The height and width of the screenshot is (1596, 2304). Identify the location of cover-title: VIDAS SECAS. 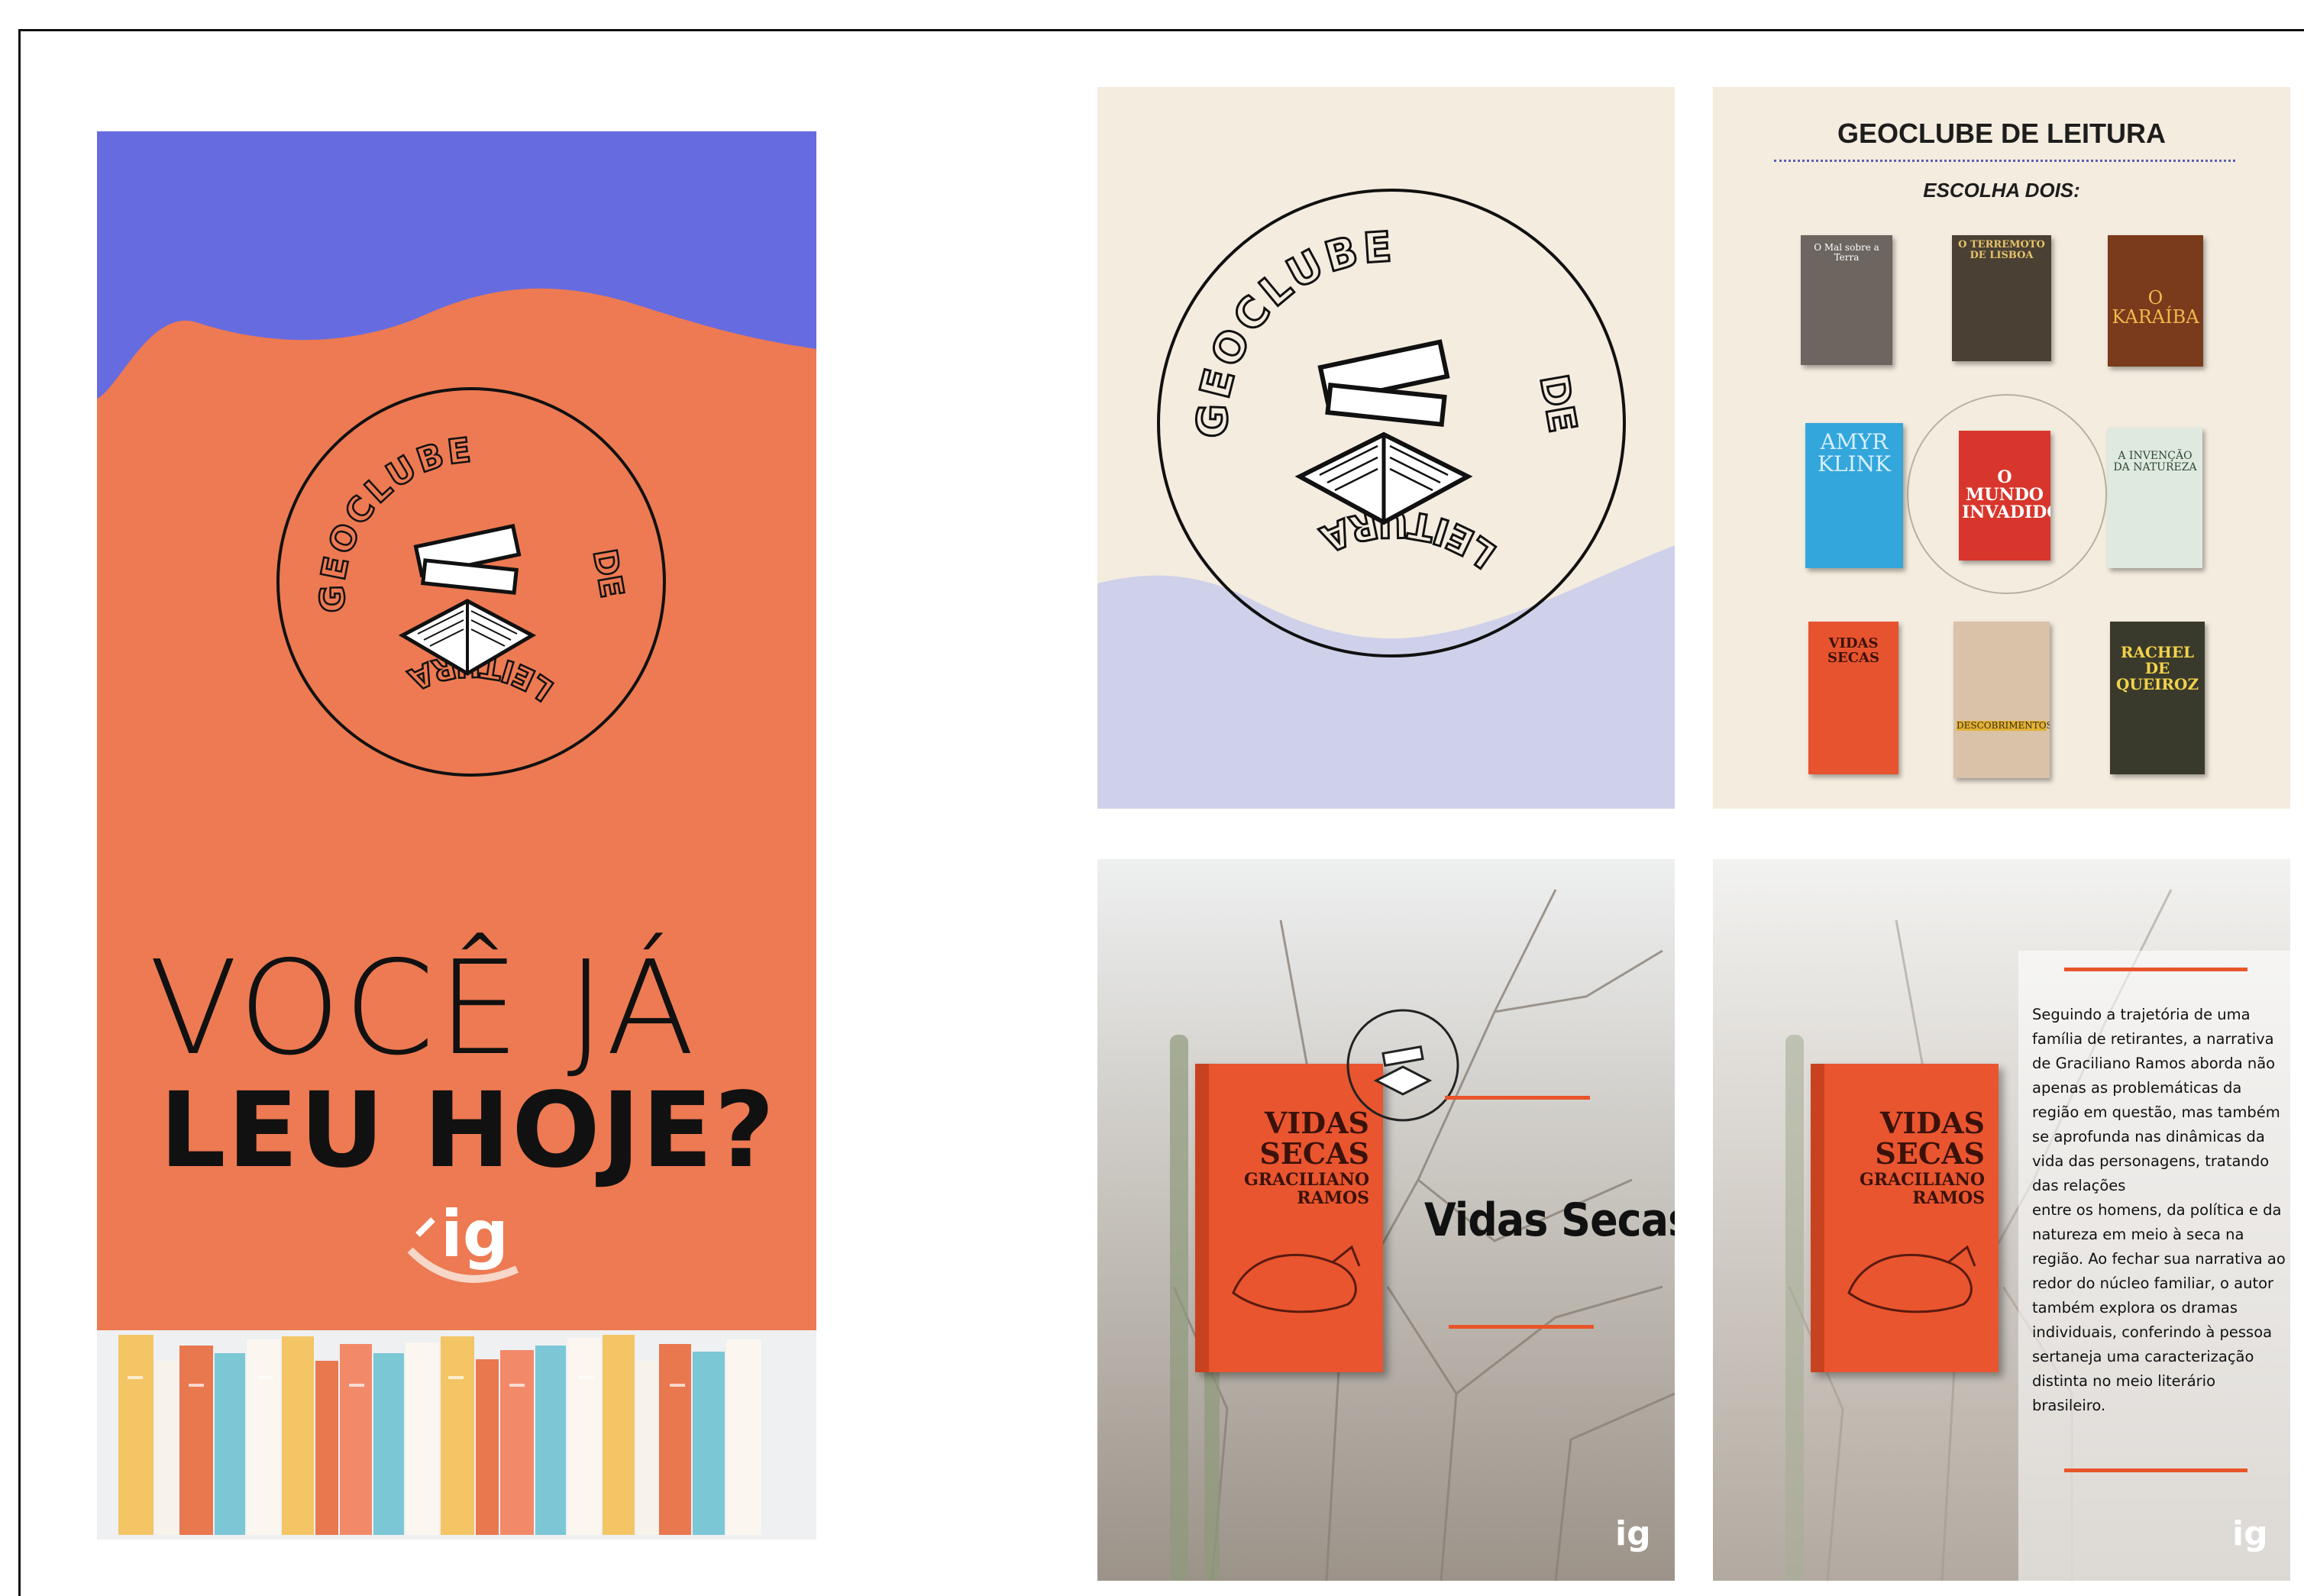
(1930, 1138).